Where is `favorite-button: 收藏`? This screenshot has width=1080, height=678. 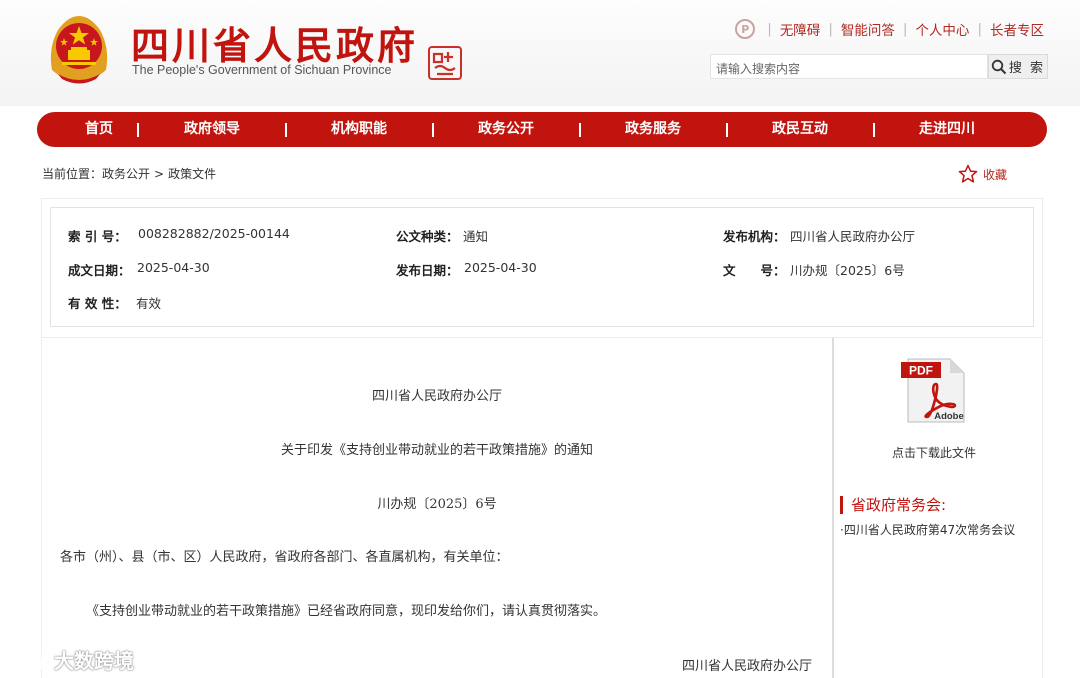 favorite-button: 收藏 is located at coordinates (982, 174).